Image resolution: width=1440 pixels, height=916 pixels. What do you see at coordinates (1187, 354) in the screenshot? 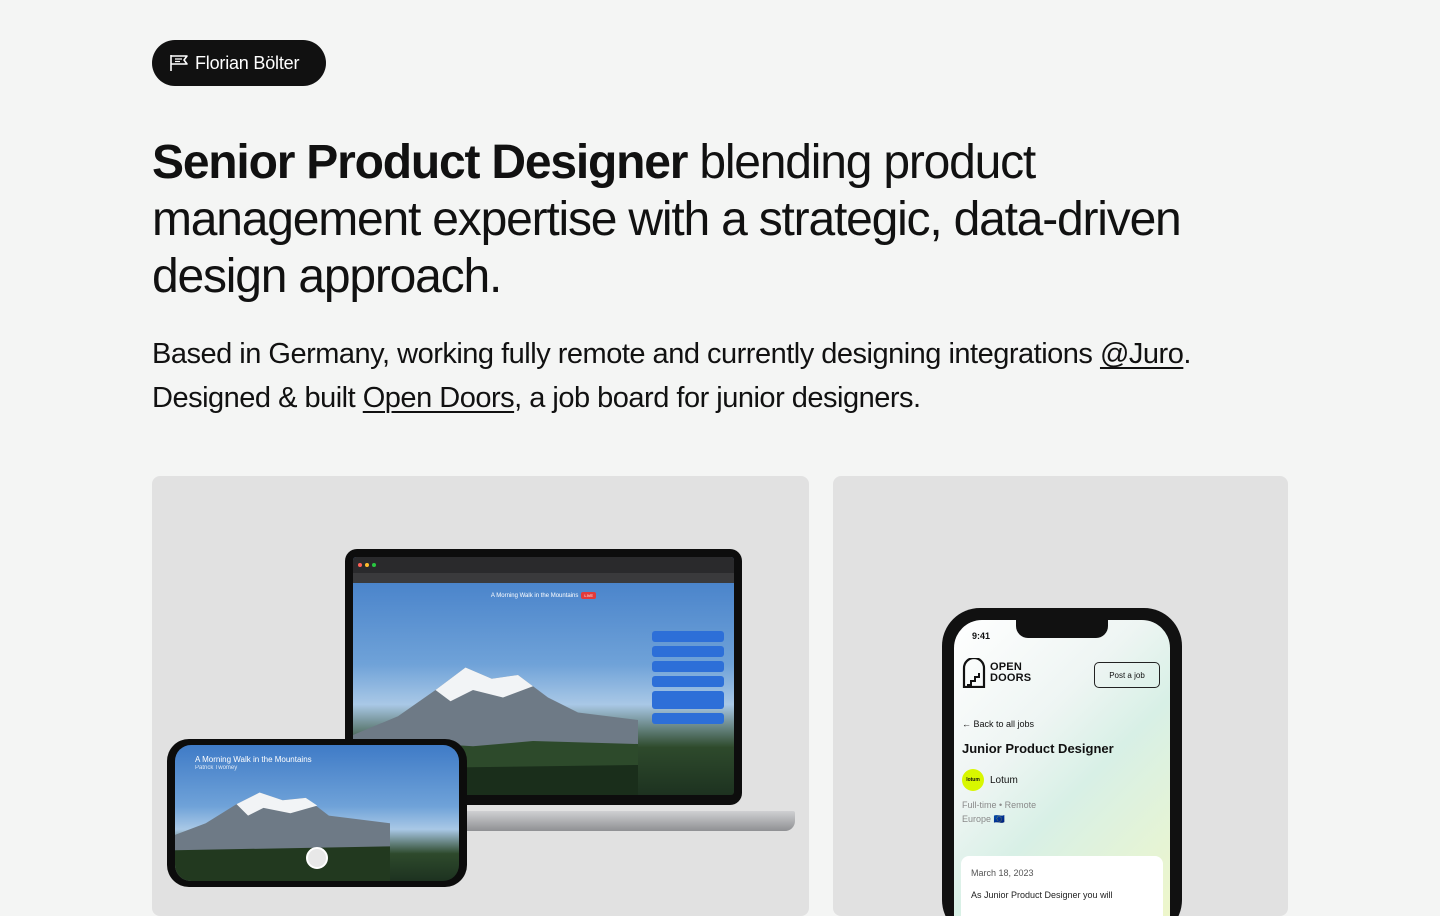
I see `intro-part-2: .` at bounding box center [1187, 354].